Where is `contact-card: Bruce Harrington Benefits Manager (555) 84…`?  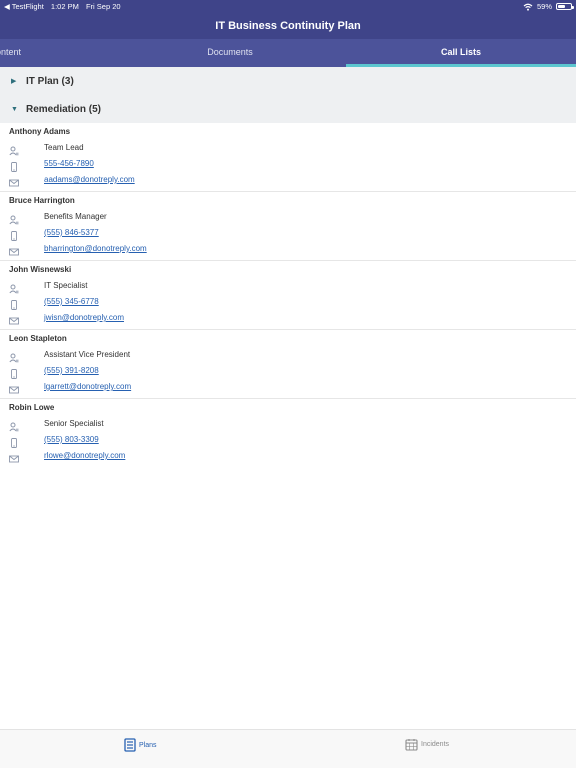
contact-card: Bruce Harrington Benefits Manager (555) 84… is located at coordinates (288, 226).